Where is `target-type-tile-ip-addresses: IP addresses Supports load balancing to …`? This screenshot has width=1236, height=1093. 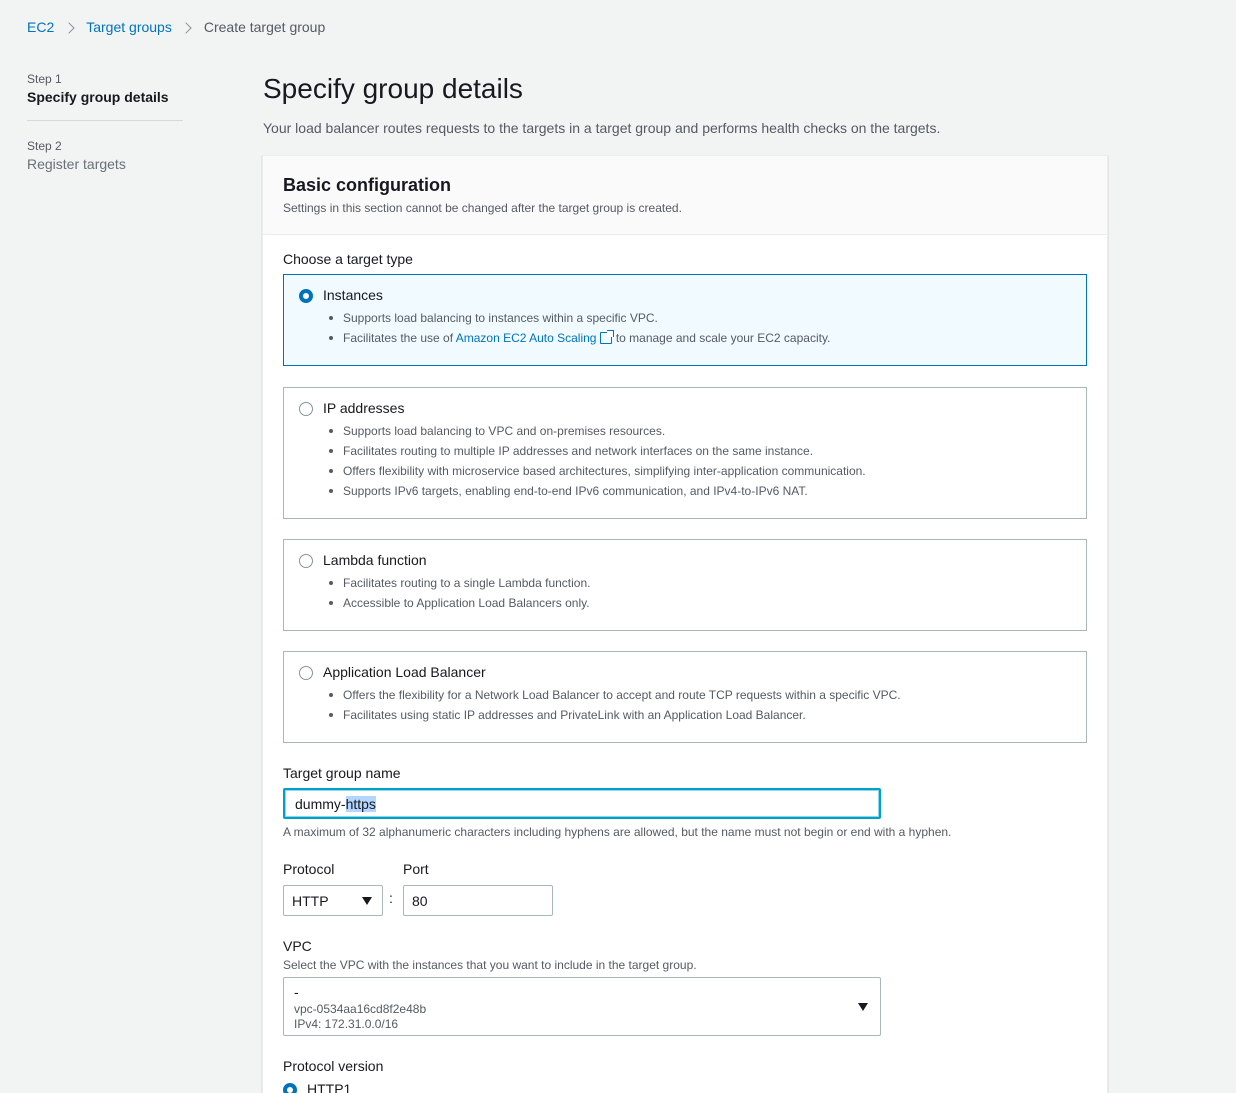 target-type-tile-ip-addresses: IP addresses Supports load balancing to … is located at coordinates (685, 453).